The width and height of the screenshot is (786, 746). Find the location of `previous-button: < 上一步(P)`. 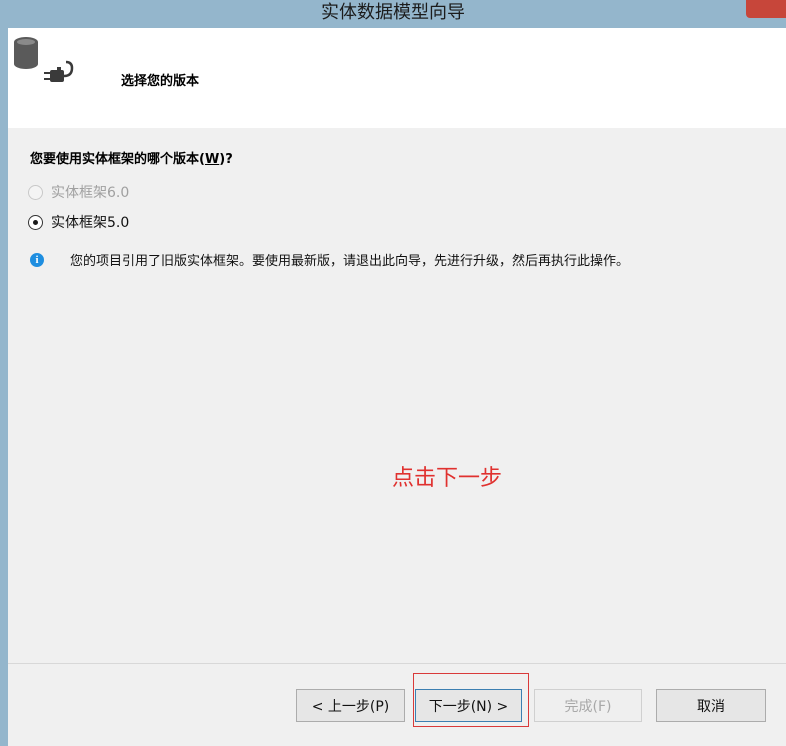

previous-button: < 上一步(P) is located at coordinates (350, 705).